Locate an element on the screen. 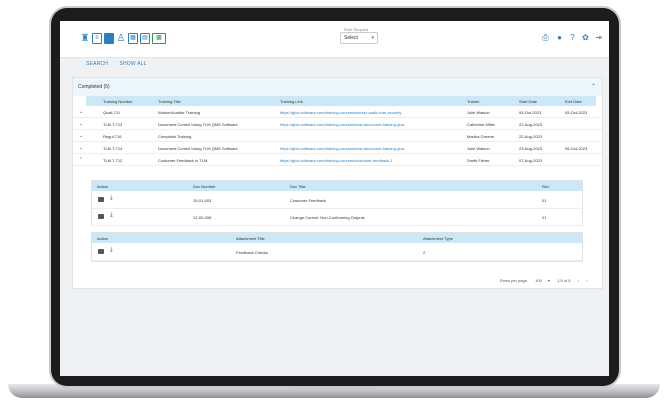  start-date: 23-Aug-2023 is located at coordinates (531, 148).